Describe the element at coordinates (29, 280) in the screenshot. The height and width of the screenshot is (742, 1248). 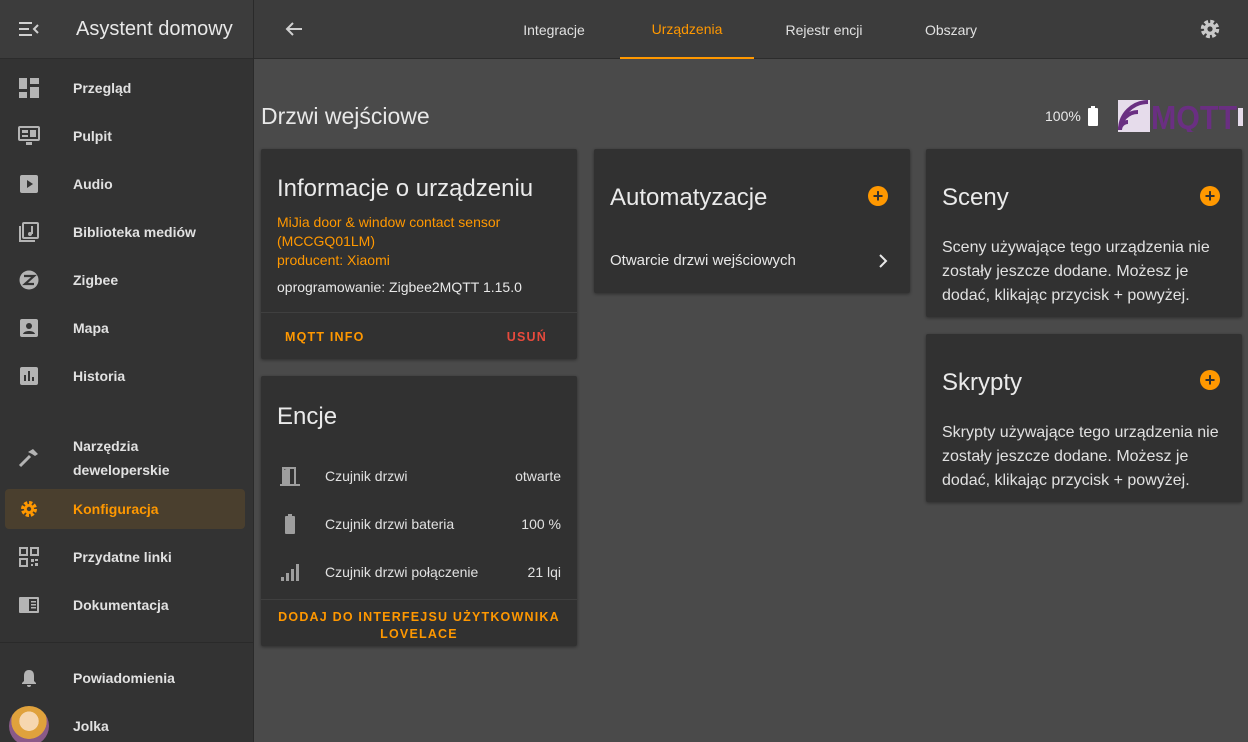
I see `zigbee-icon` at that location.